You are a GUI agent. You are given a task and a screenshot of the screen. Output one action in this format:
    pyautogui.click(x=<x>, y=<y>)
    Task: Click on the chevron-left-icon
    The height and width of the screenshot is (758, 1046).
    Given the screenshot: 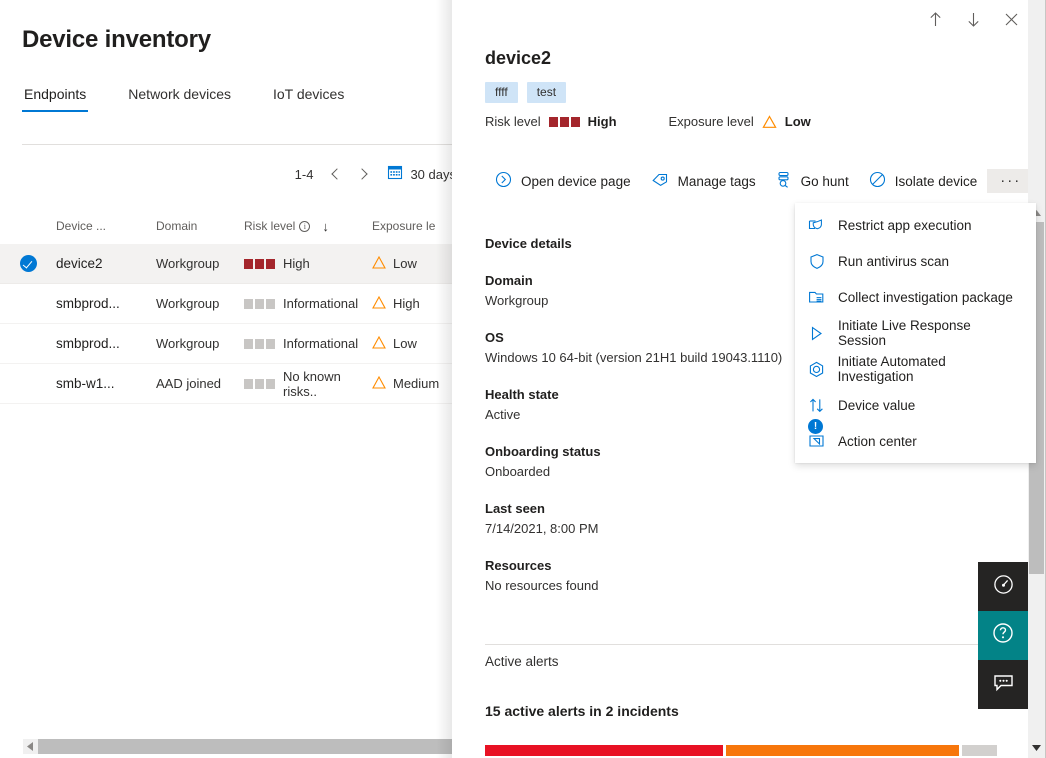 What is the action you would take?
    pyautogui.click(x=337, y=174)
    